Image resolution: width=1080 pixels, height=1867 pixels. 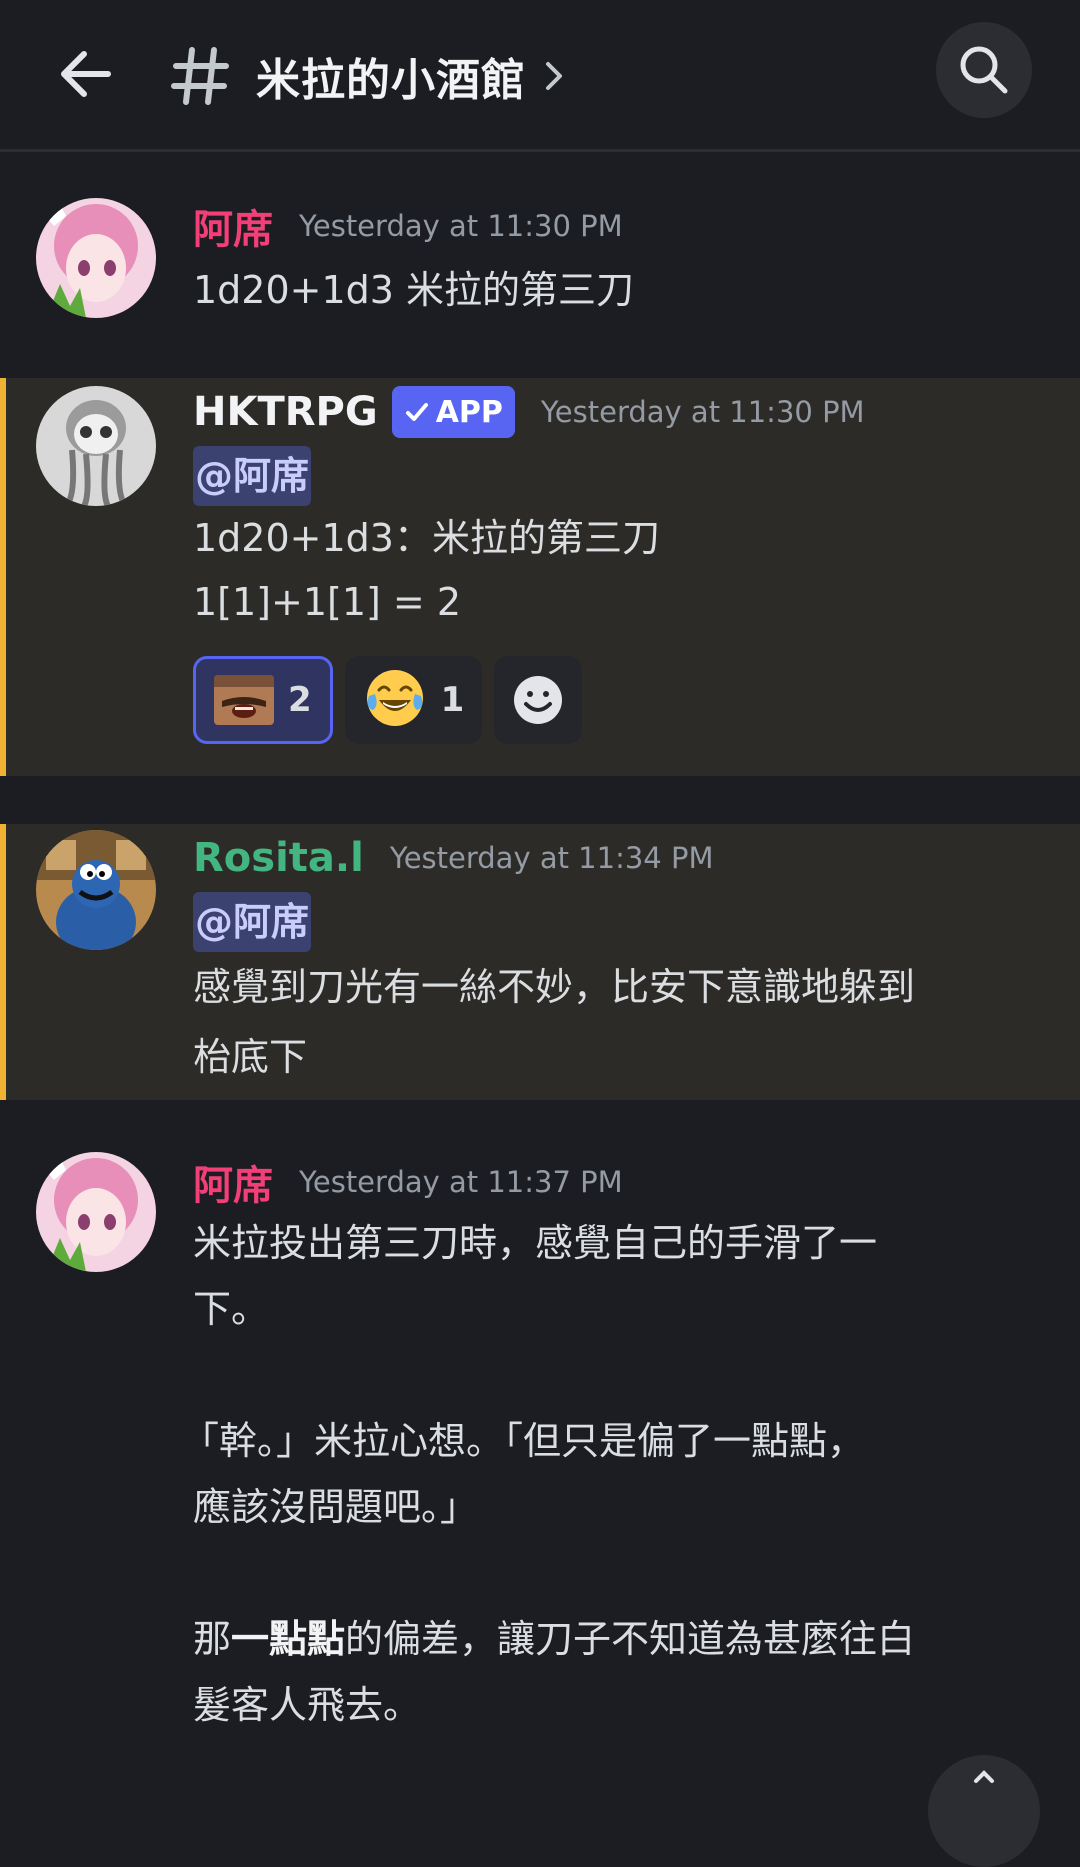 I want to click on reaction-button: 2, so click(x=263, y=700).